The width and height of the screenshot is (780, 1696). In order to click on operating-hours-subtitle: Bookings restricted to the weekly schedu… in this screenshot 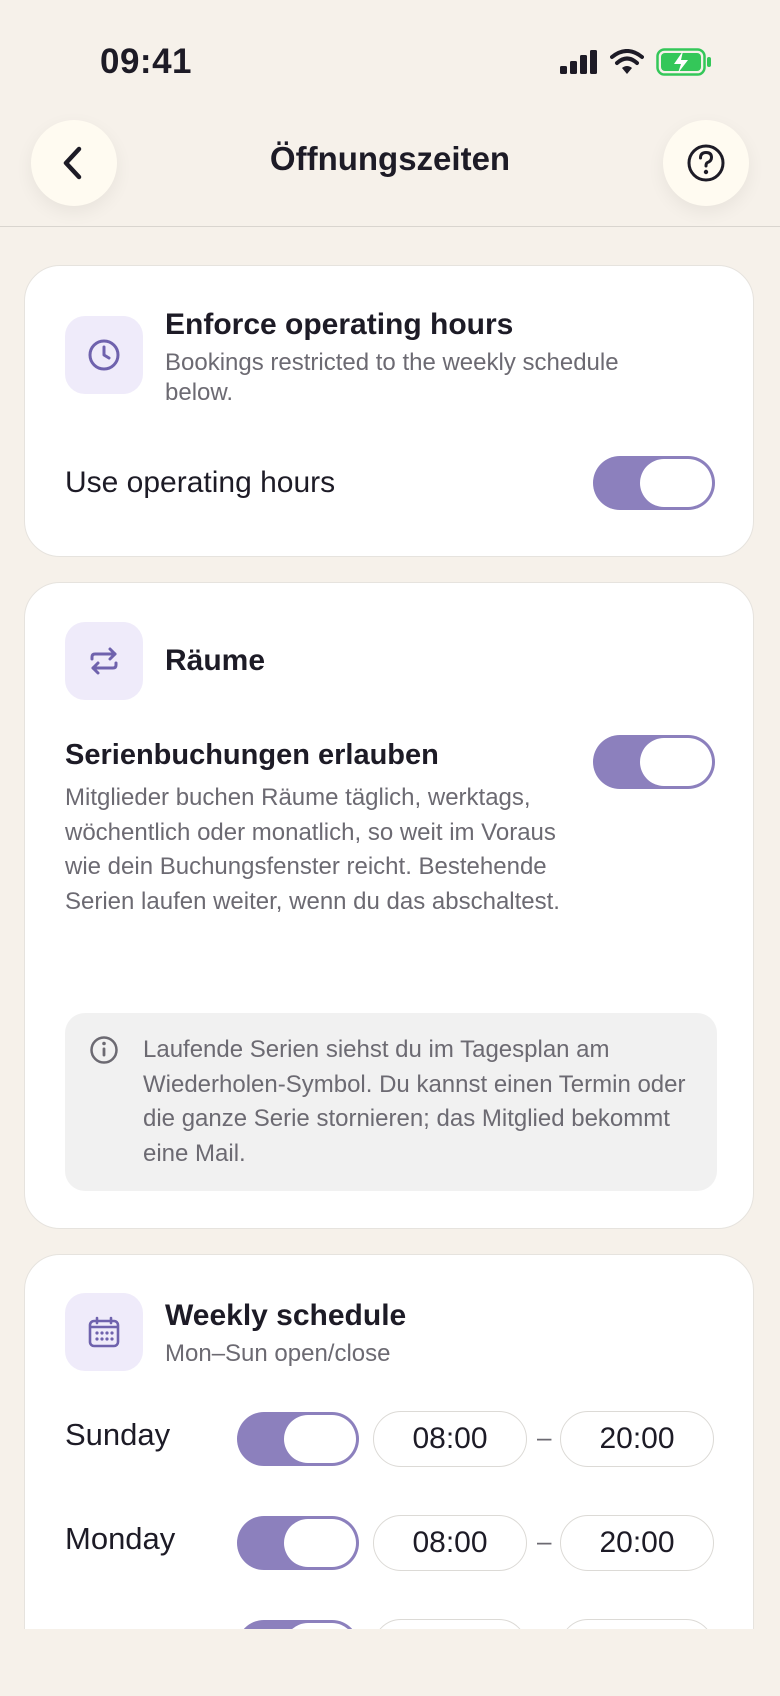, I will do `click(392, 377)`.